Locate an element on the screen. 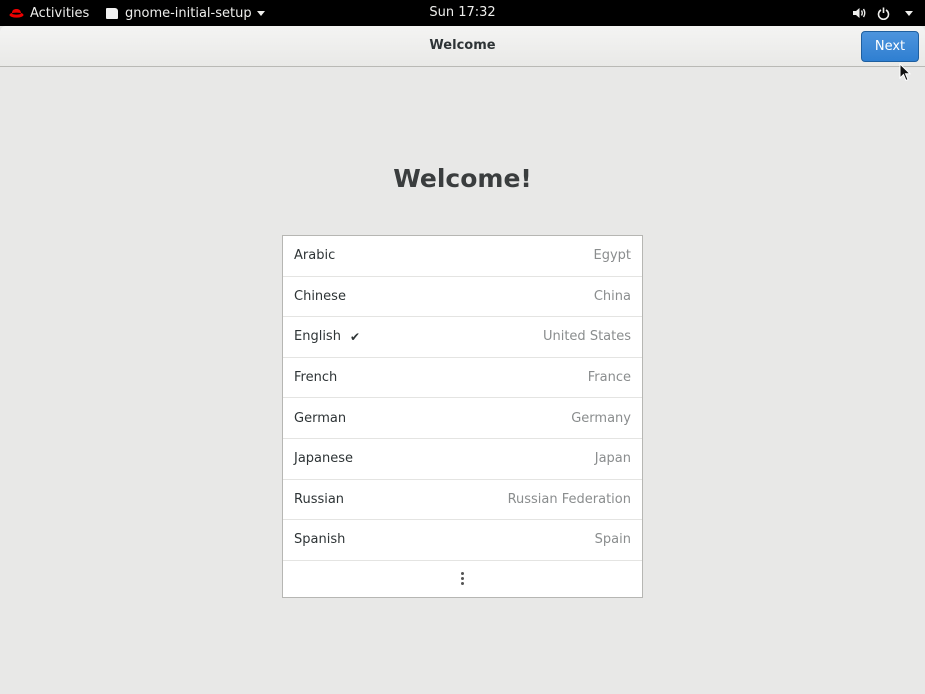  volume-icon is located at coordinates (859, 13).